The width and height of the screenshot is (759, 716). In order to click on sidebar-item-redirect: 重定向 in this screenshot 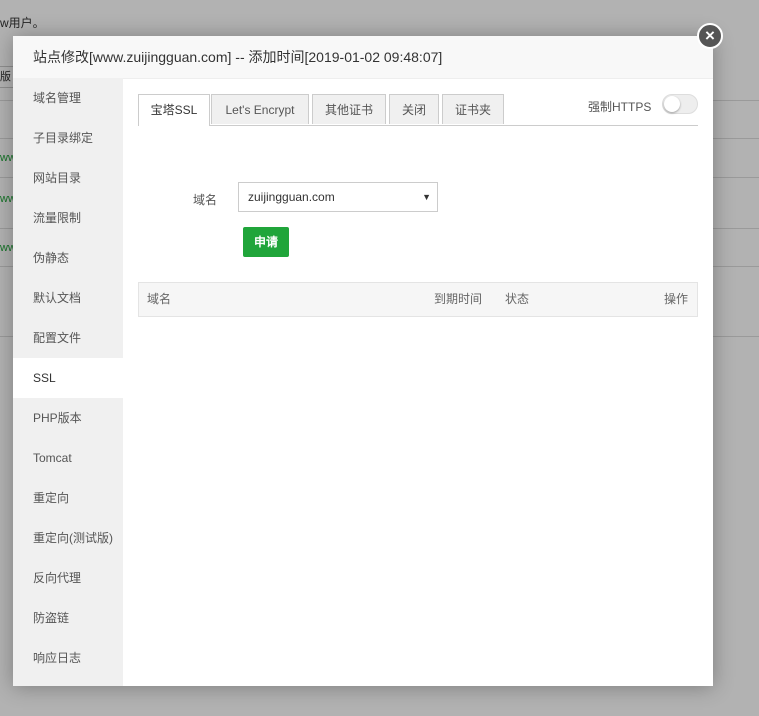, I will do `click(68, 498)`.